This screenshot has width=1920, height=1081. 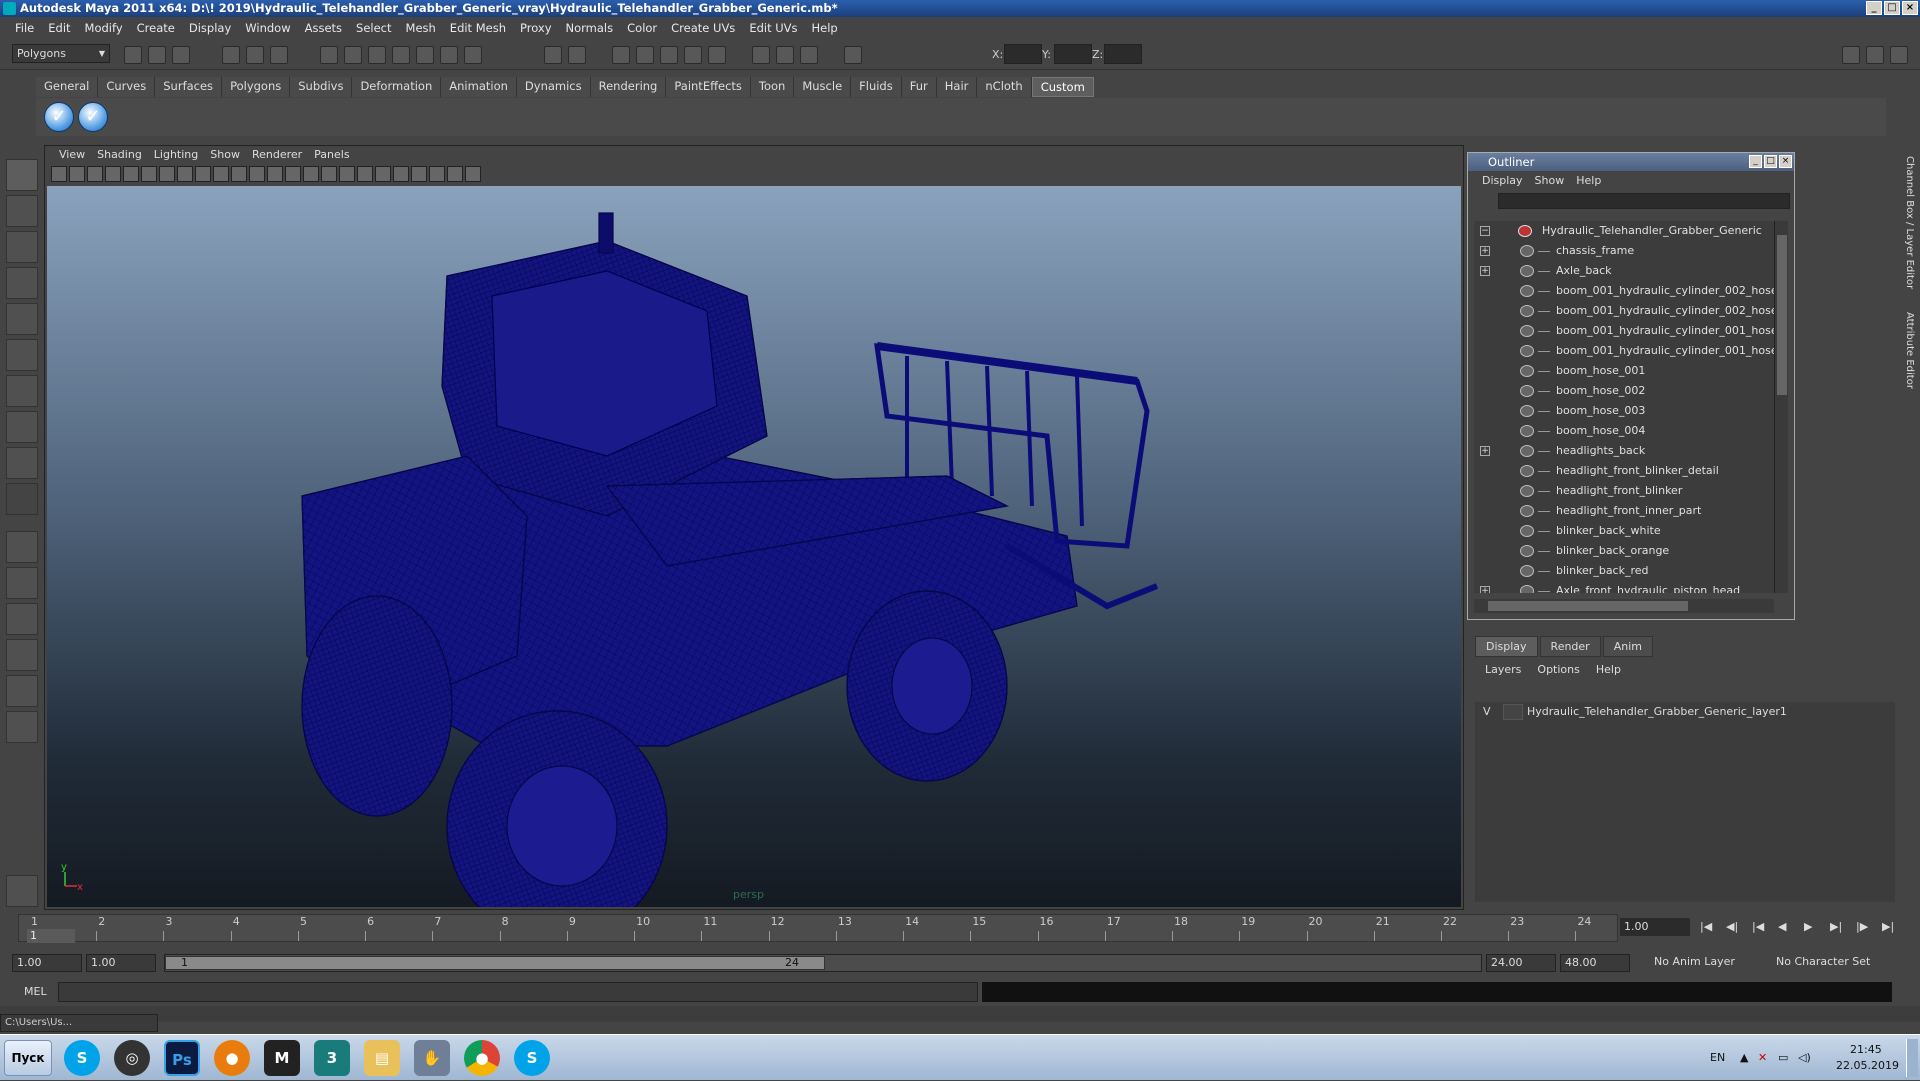 What do you see at coordinates (1907, 350) in the screenshot?
I see `attribute-editor-tab: Attribute Editor` at bounding box center [1907, 350].